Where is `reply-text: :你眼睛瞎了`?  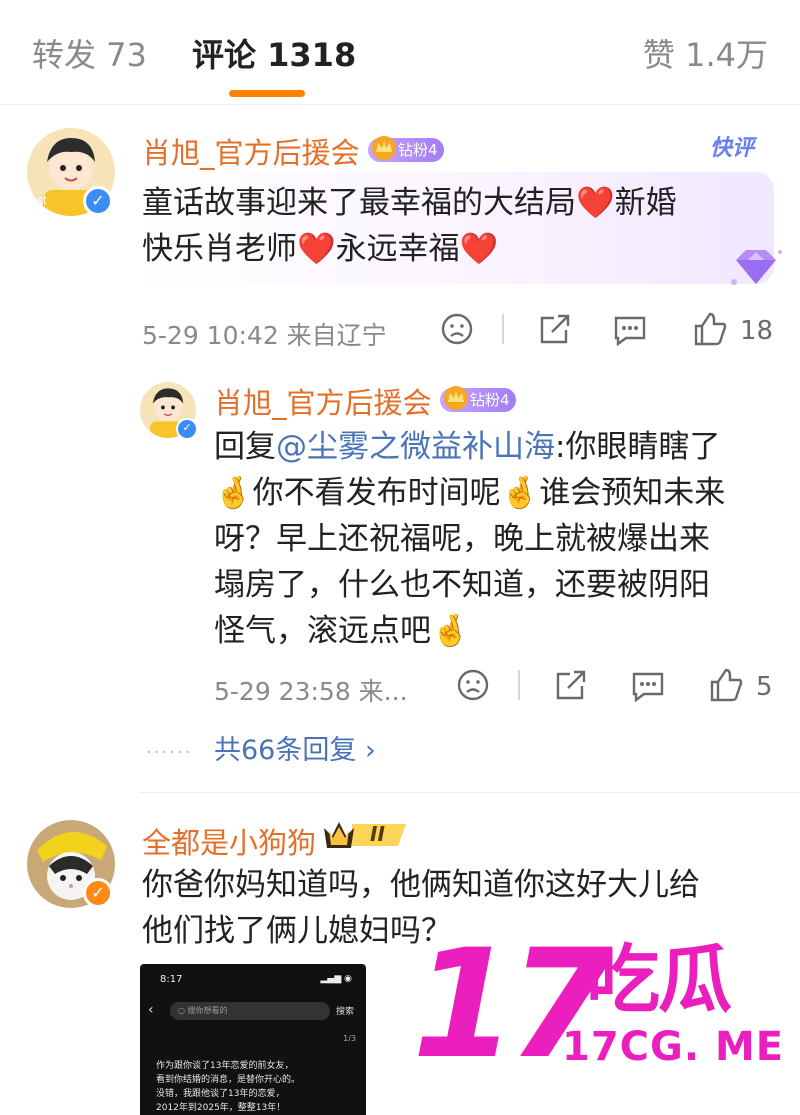
reply-text: :你眼睛瞎了 is located at coordinates (638, 447).